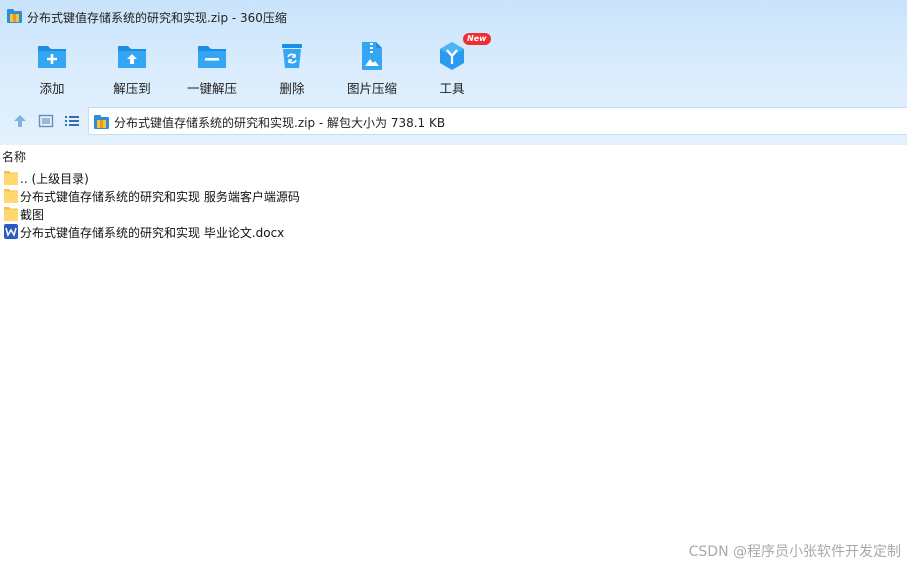 Image resolution: width=907 pixels, height=567 pixels. I want to click on image-compress-button: 图片压缩, so click(372, 67).